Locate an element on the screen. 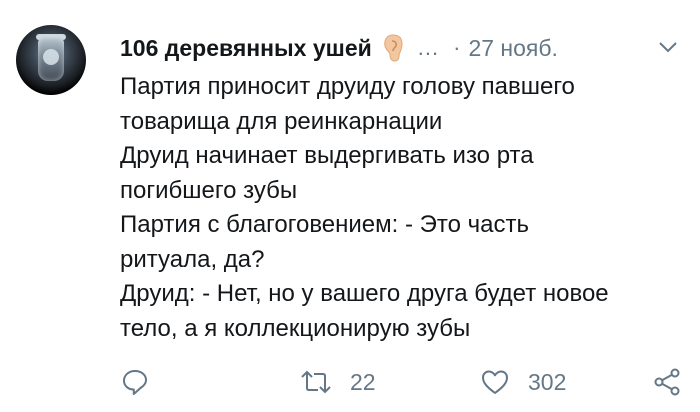 This screenshot has height=412, width=700. avatar is located at coordinates (51, 60).